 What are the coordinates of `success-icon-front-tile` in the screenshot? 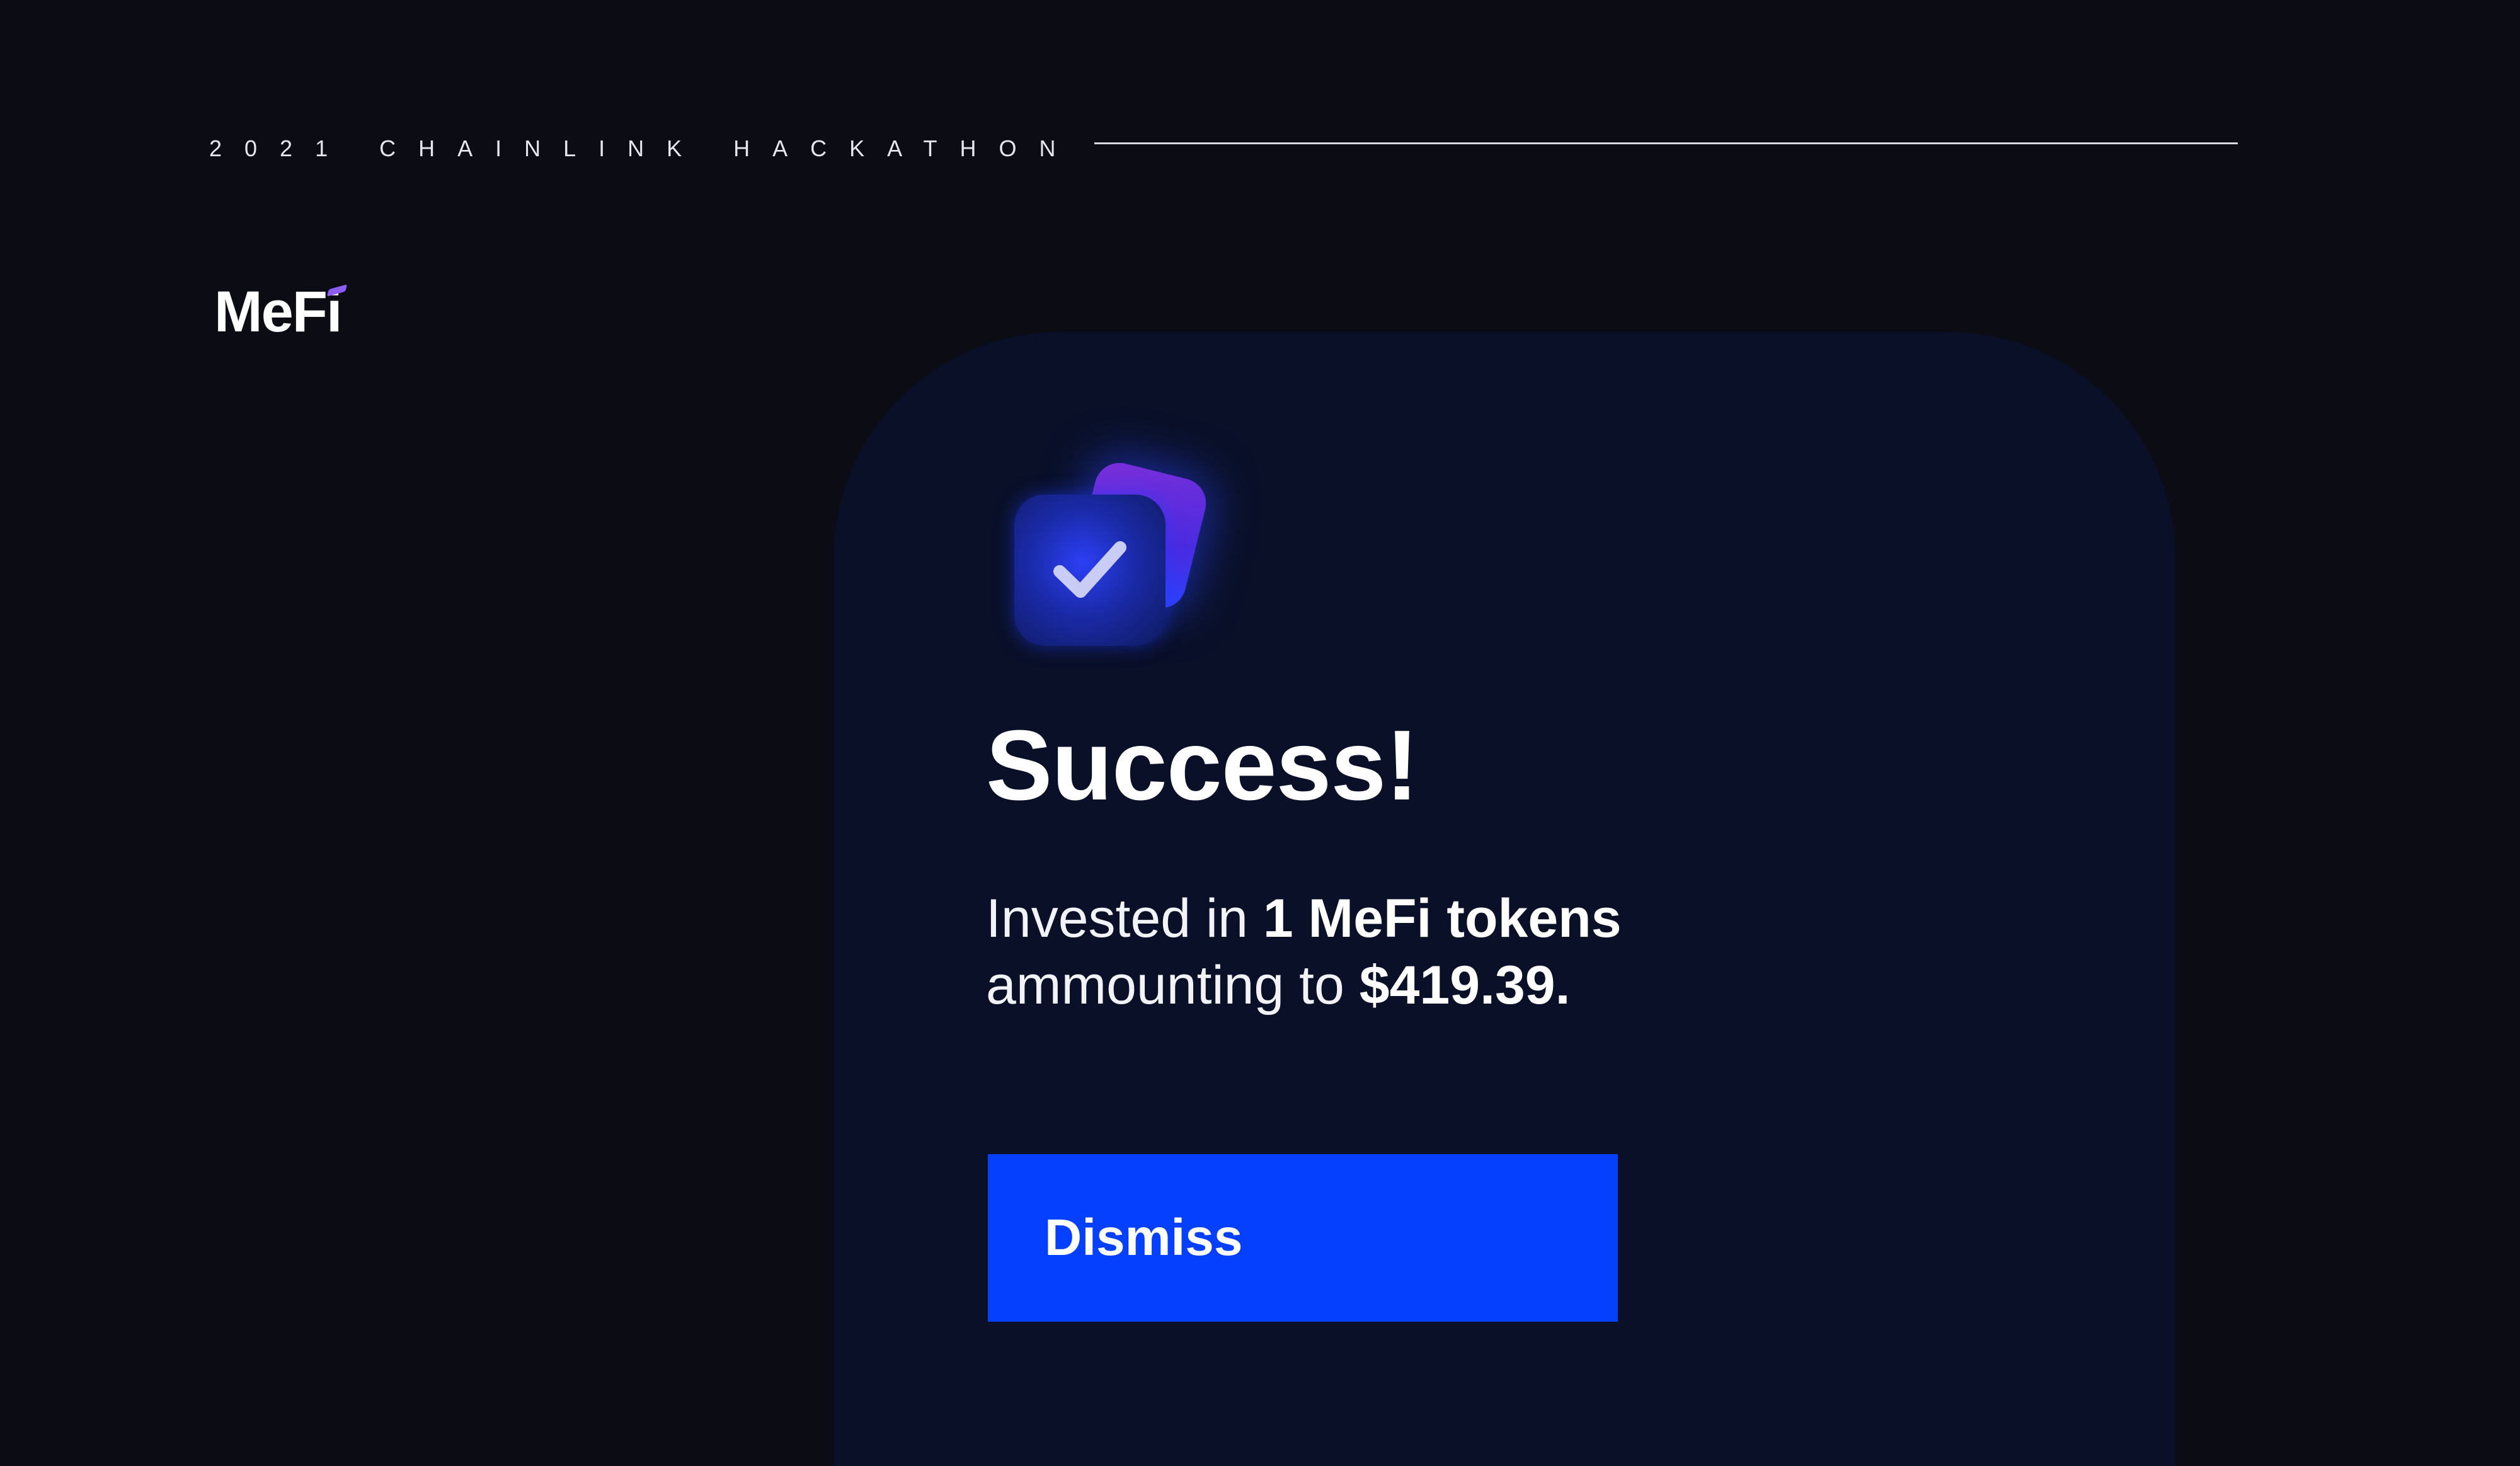 It's located at (1090, 570).